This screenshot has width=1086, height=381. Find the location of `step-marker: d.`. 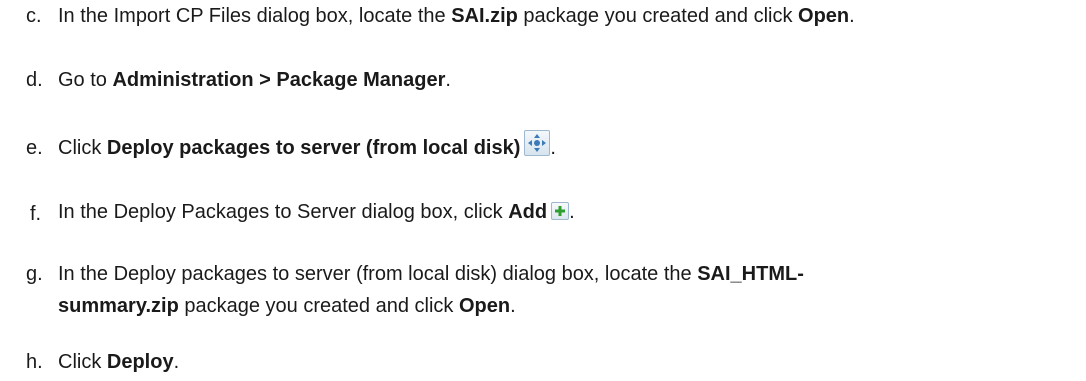

step-marker: d. is located at coordinates (34, 80).